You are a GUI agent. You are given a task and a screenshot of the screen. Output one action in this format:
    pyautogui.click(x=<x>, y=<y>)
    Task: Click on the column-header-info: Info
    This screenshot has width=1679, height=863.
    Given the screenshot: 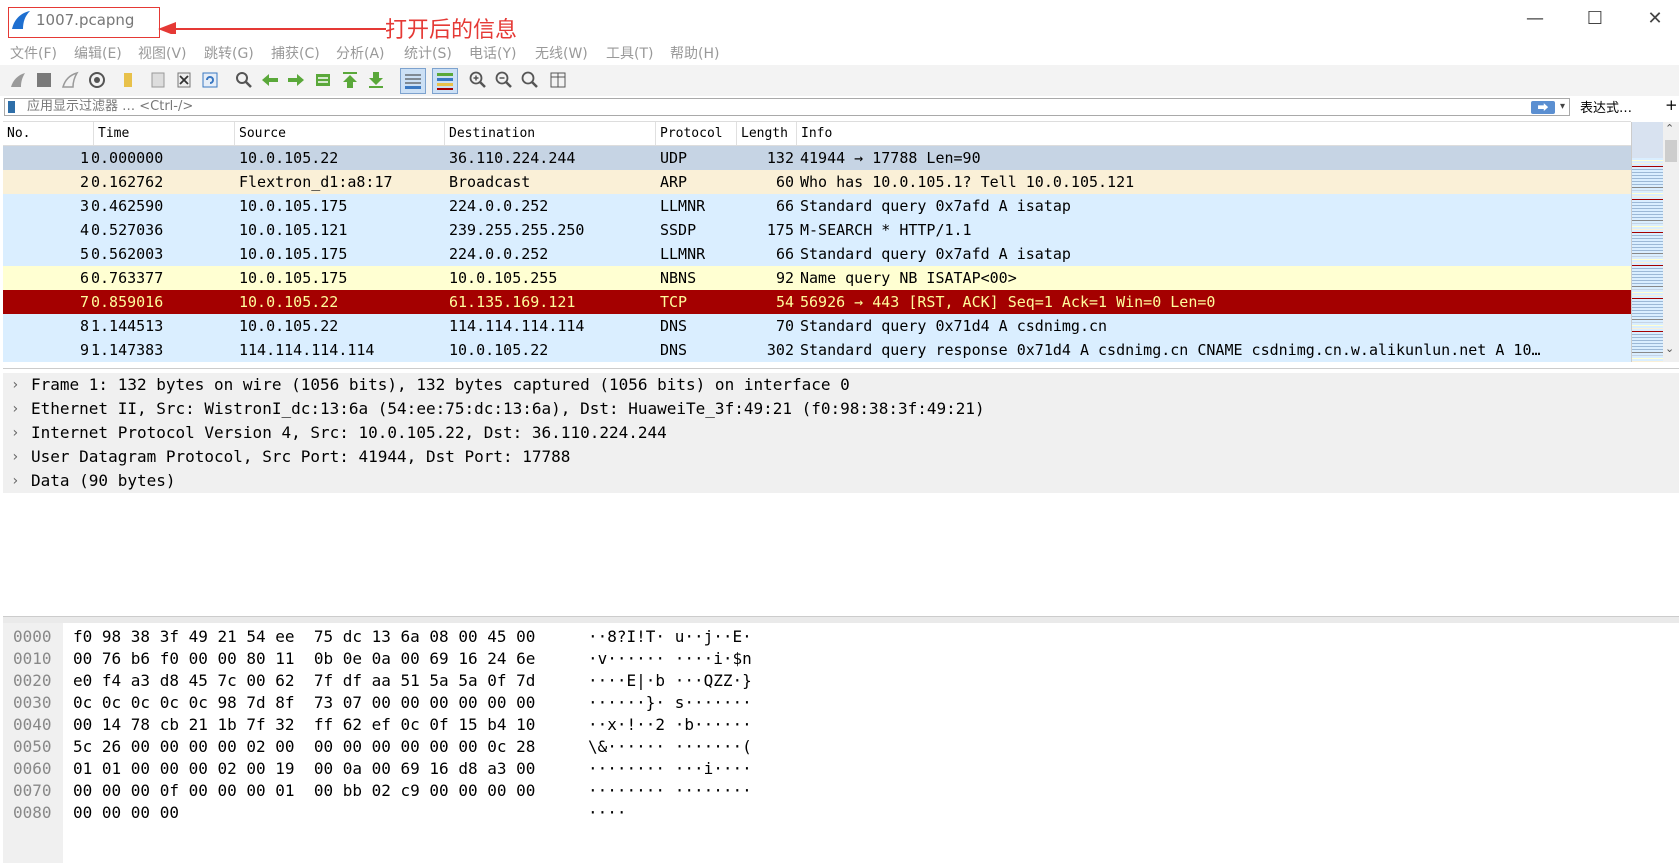 What is the action you would take?
    pyautogui.click(x=1214, y=133)
    